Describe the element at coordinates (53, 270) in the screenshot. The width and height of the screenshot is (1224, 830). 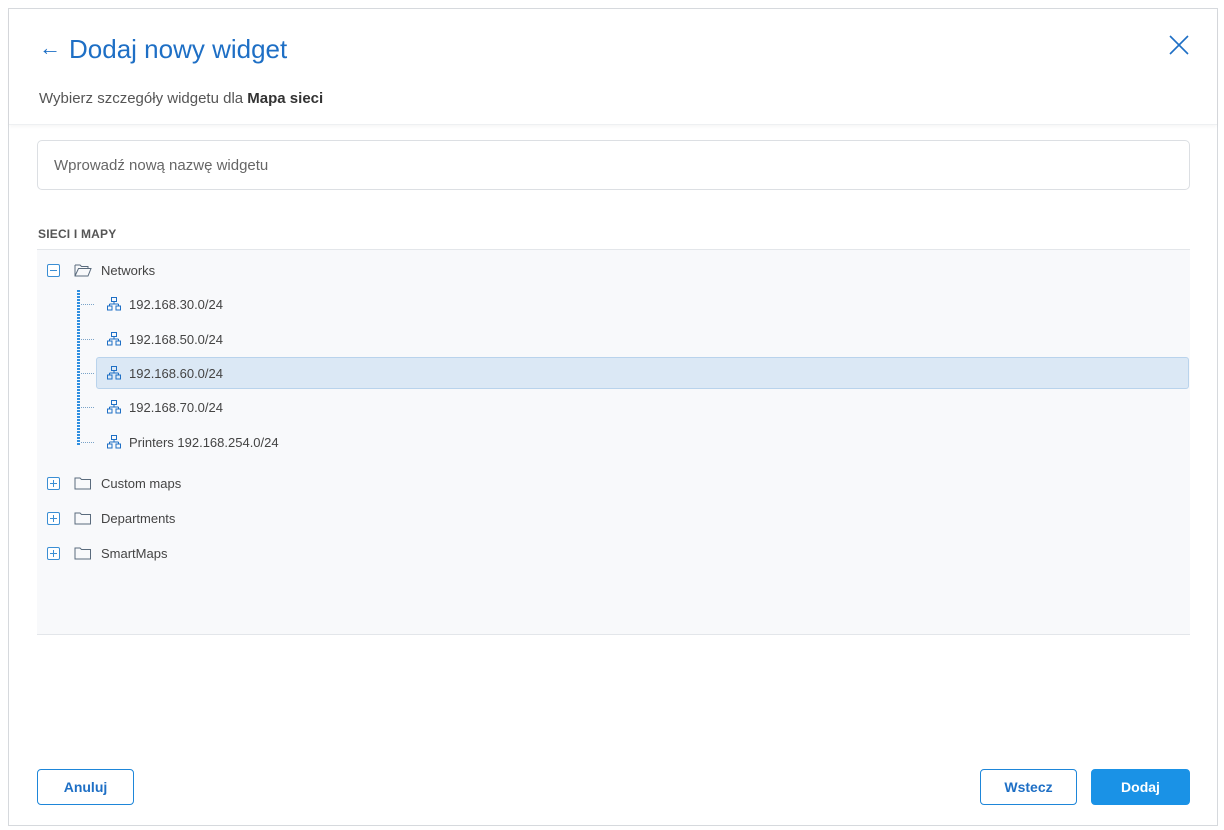
I see `collapse-toggle-networks` at that location.